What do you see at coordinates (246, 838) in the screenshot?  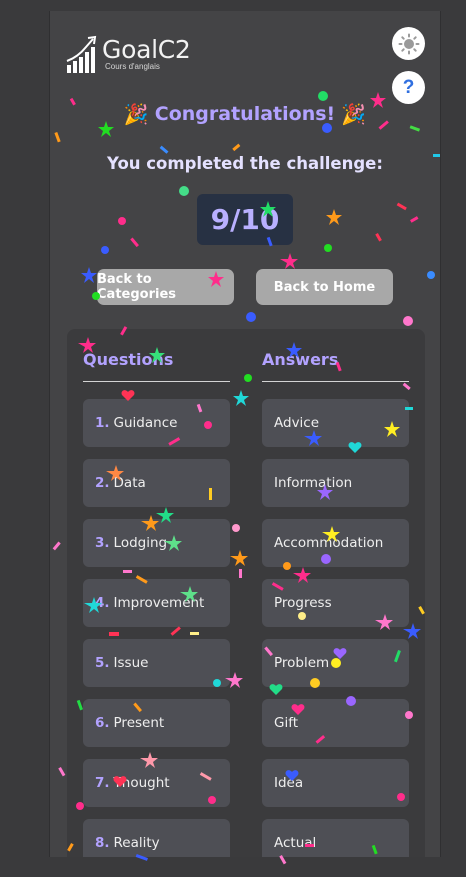 I see `review-row: 8. Reality Actual` at bounding box center [246, 838].